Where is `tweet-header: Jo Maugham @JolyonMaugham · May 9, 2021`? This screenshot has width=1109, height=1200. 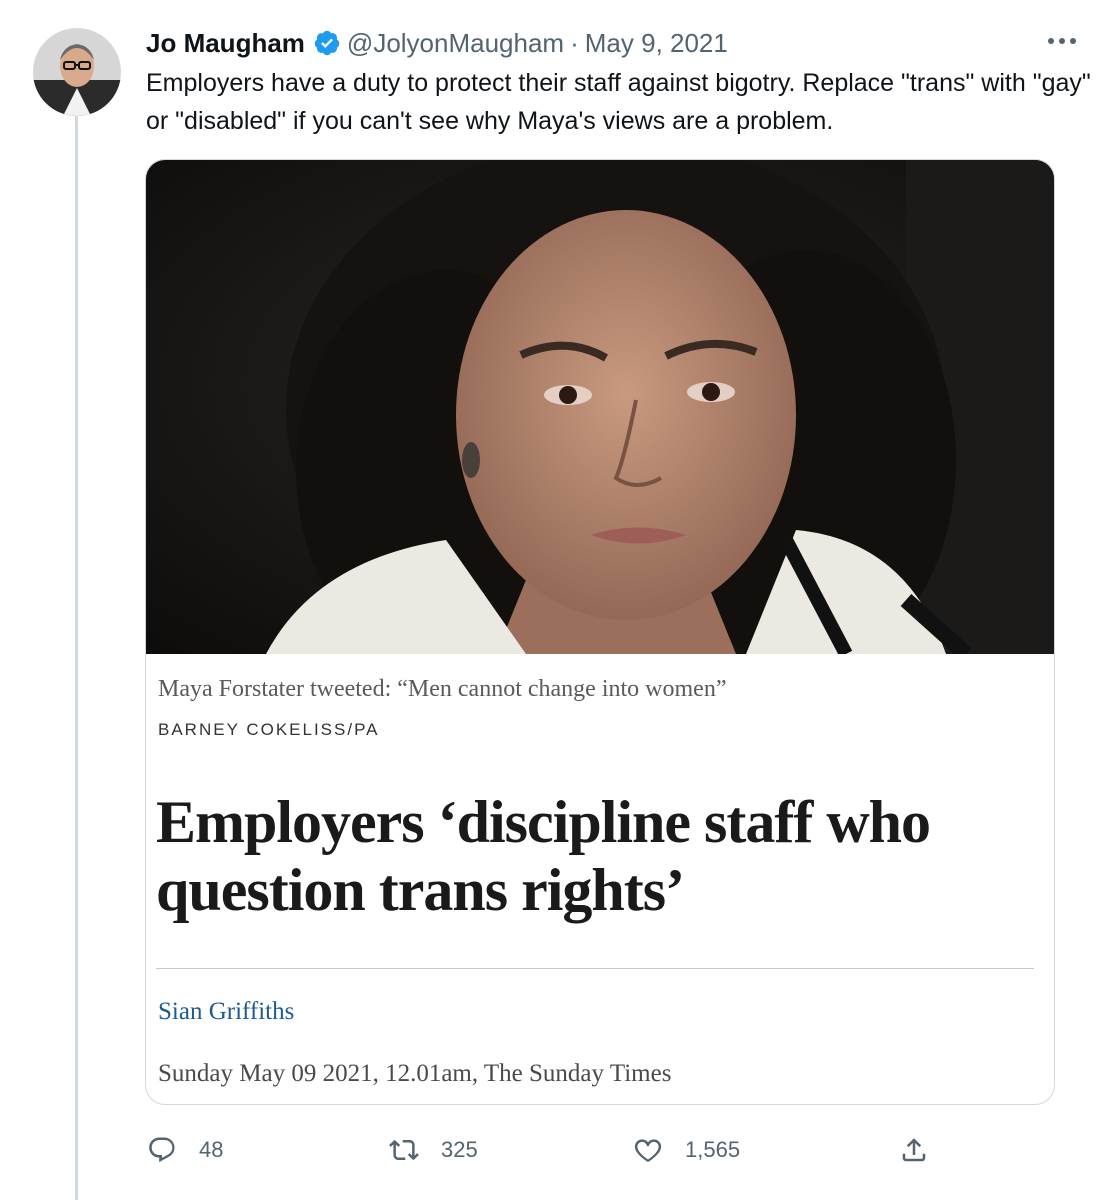
tweet-header: Jo Maugham @JolyonMaugham · May 9, 2021 is located at coordinates (437, 43).